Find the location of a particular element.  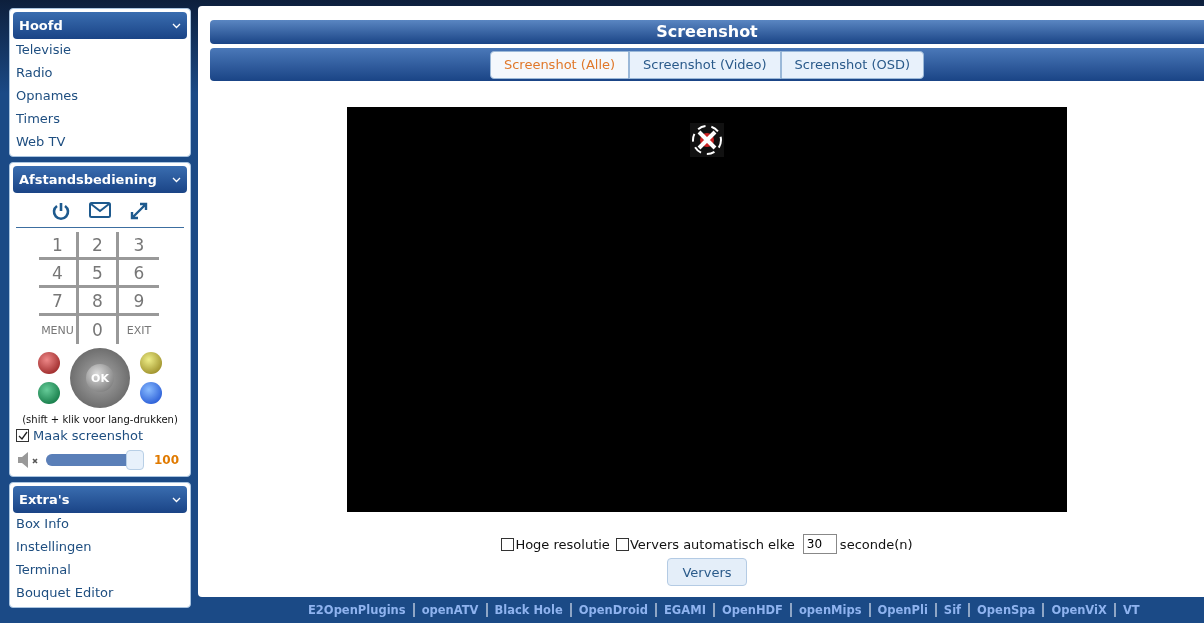

menu-link: Opnames is located at coordinates (100, 96).